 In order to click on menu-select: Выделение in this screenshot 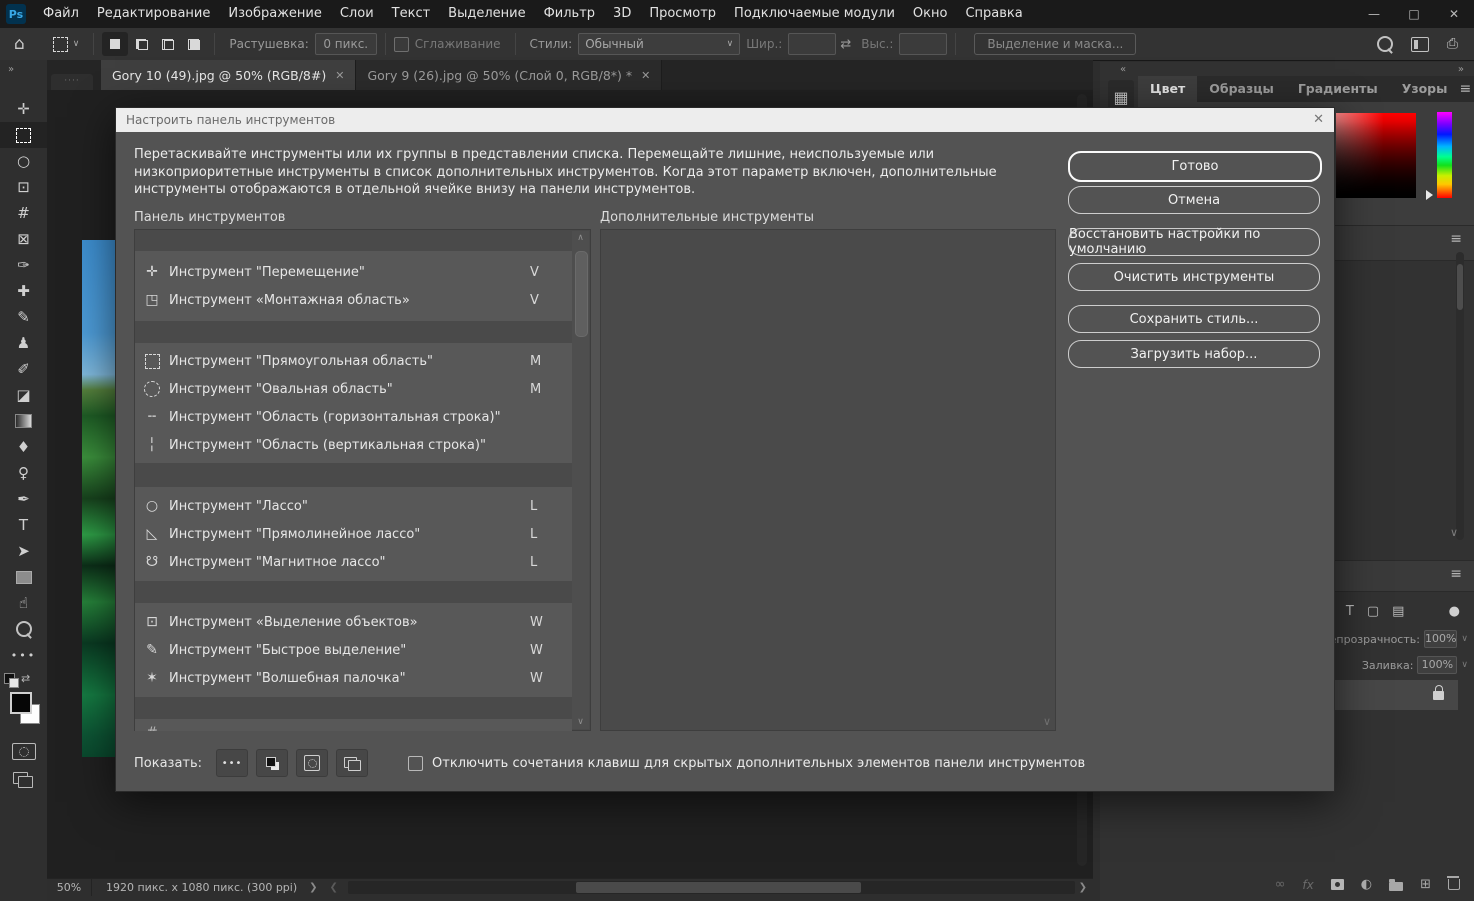, I will do `click(486, 14)`.